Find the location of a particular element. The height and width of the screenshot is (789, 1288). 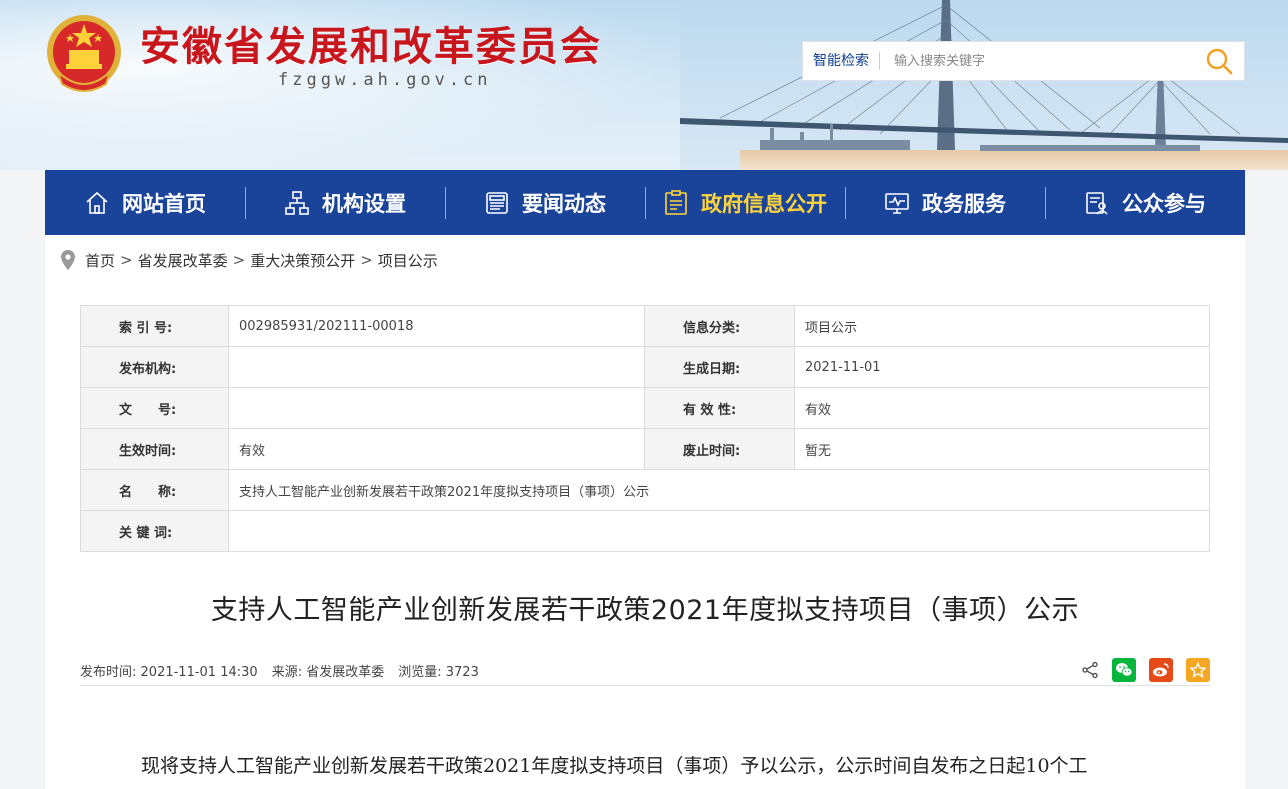

source: 来源: 省发展改革委 is located at coordinates (328, 670).